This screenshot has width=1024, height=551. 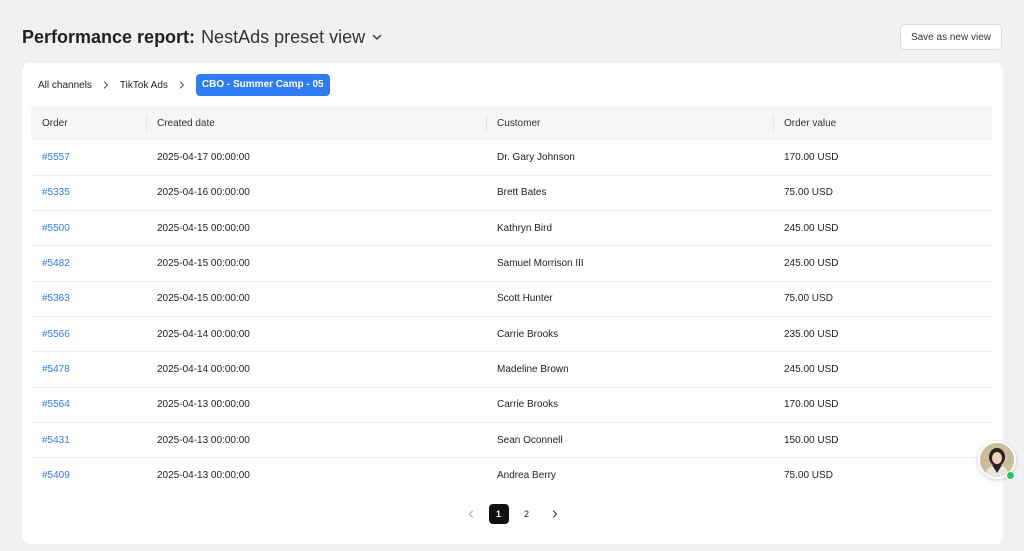 What do you see at coordinates (56, 369) in the screenshot?
I see `order-link: #5478` at bounding box center [56, 369].